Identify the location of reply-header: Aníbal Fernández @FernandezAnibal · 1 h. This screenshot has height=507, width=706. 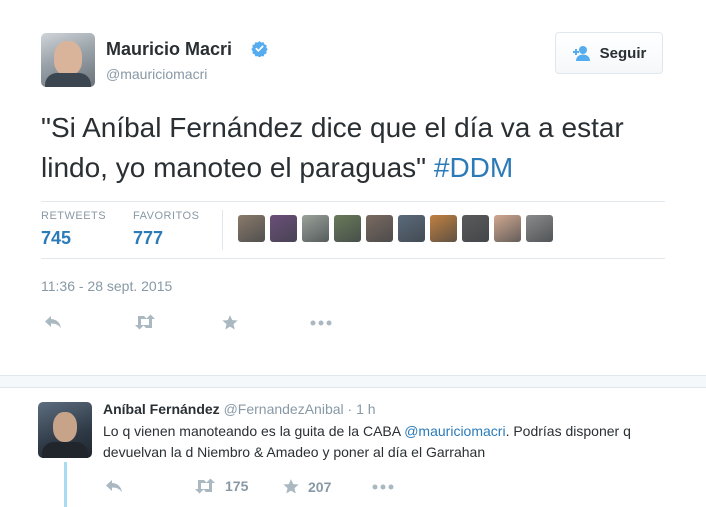
(239, 409).